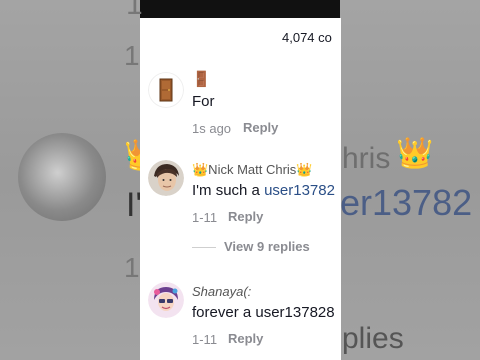  Describe the element at coordinates (240, 9) in the screenshot. I see `video-frame-top` at that location.